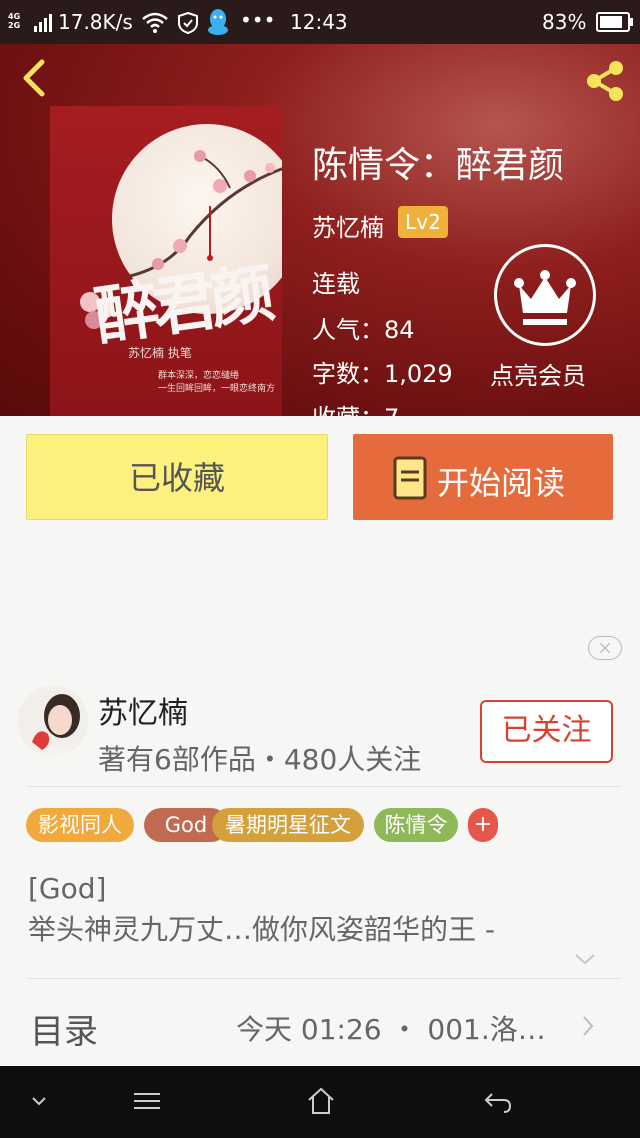 This screenshot has height=1138, width=640. What do you see at coordinates (564, 22) in the screenshot?
I see `battery-percent: 83%` at bounding box center [564, 22].